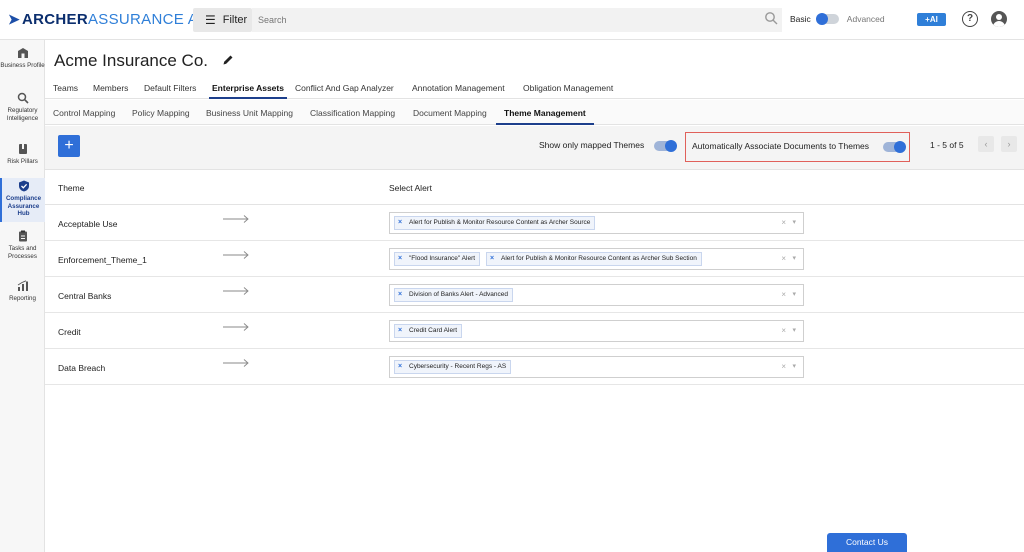 The width and height of the screenshot is (1024, 552). Describe the element at coordinates (228, 60) in the screenshot. I see `pencil-icon` at that location.